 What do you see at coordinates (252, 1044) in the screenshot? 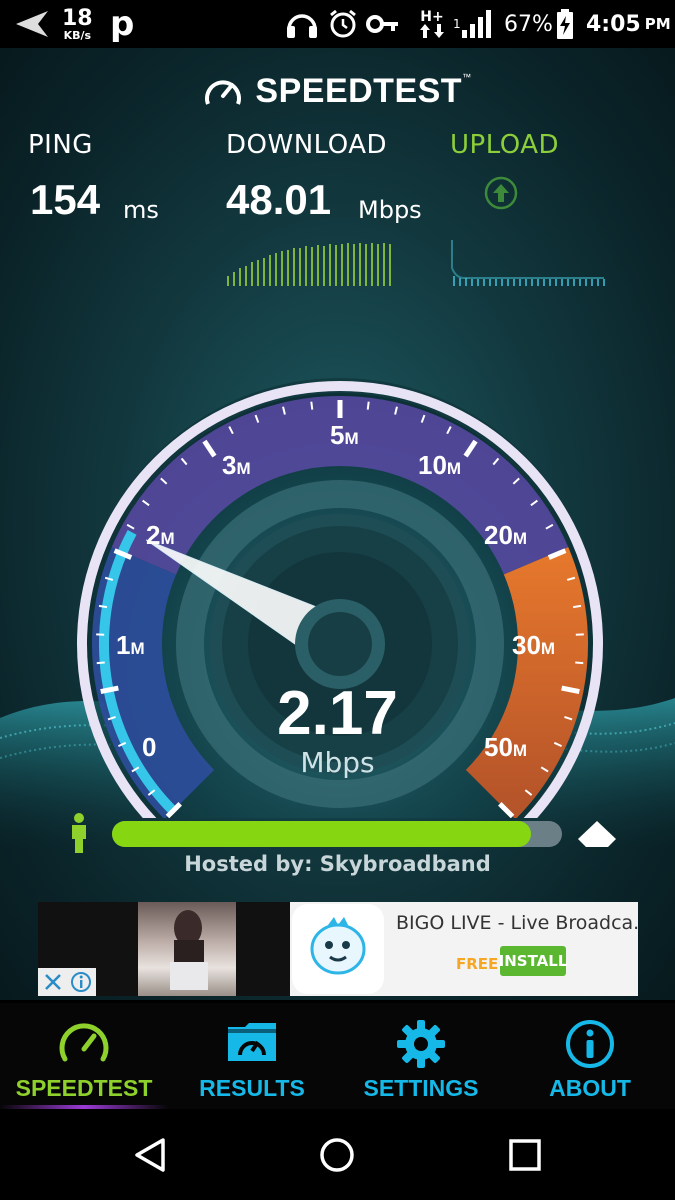
I see `results-folder-icon` at bounding box center [252, 1044].